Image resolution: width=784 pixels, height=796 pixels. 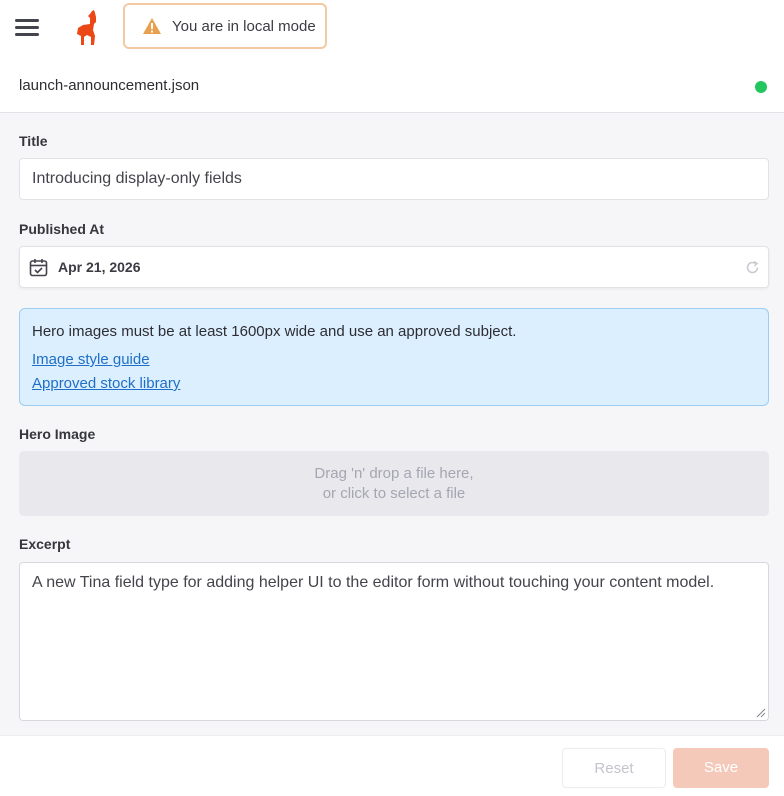 I want to click on published-at-value: Apr 21, 2026, so click(x=99, y=267).